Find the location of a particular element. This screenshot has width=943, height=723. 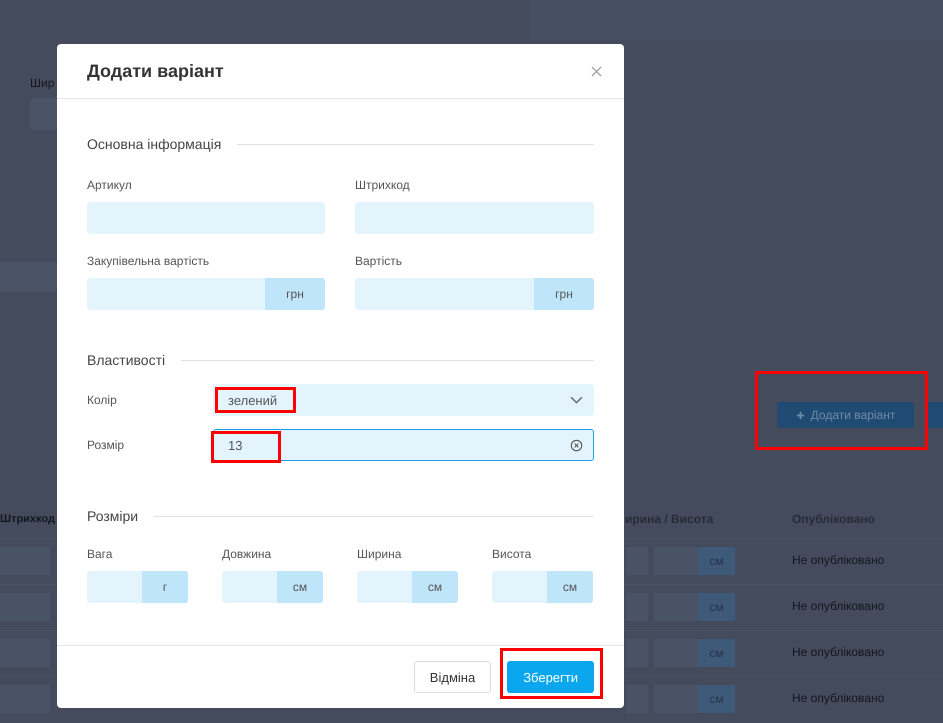

section-title: Основна інформація is located at coordinates (154, 144).